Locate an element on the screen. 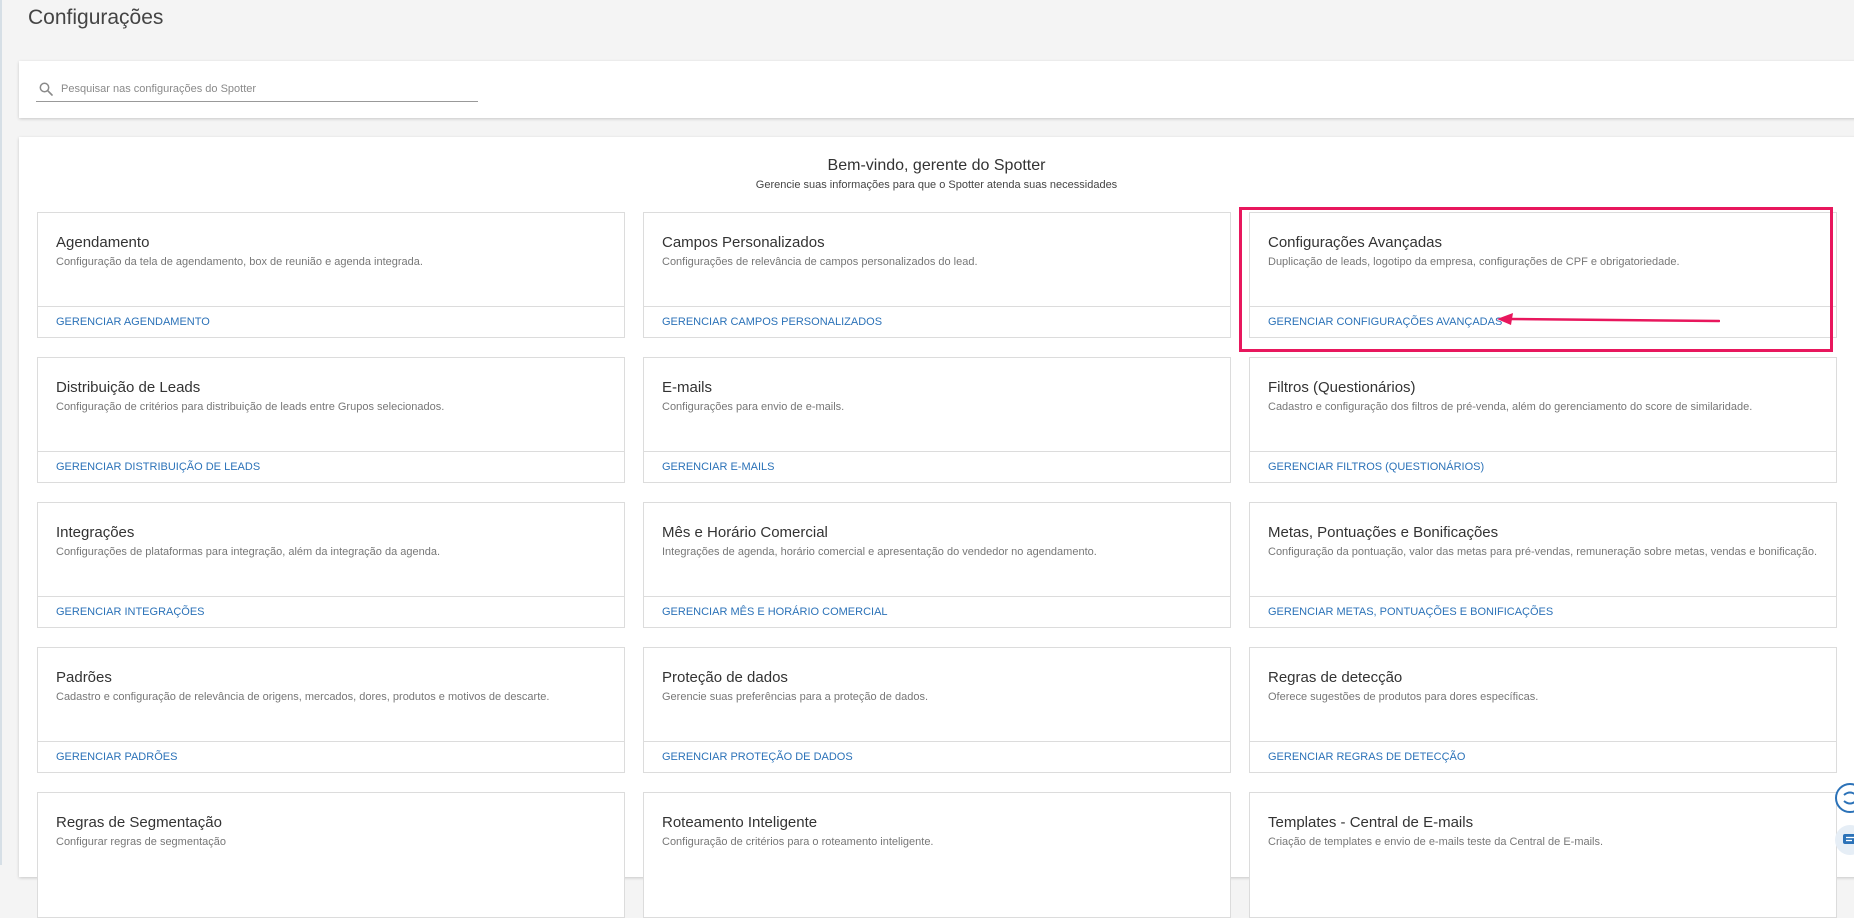  manage-integracoes-link: GERENCIAR INTEGRAÇÕES is located at coordinates (130, 612).